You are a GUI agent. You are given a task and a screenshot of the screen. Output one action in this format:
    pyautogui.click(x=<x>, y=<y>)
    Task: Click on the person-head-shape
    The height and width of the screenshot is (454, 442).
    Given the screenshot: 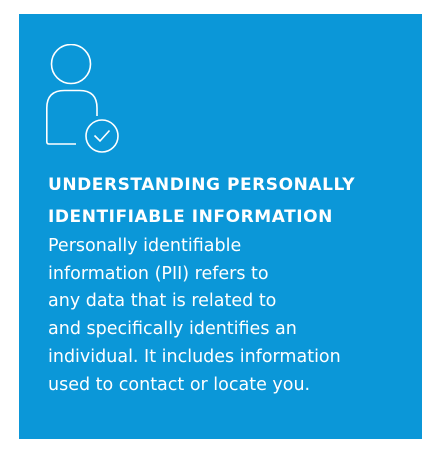 What is the action you would take?
    pyautogui.click(x=71, y=64)
    